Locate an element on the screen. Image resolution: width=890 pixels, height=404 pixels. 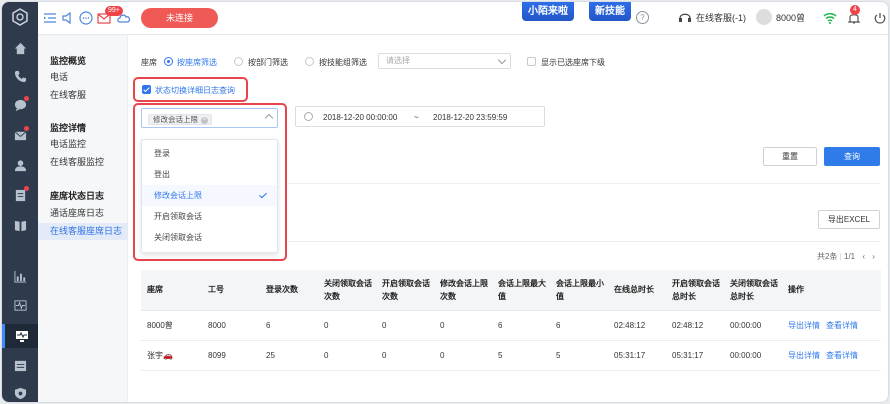
dropdown-option-modify-limit-label: 修改会话上限 is located at coordinates (178, 195).